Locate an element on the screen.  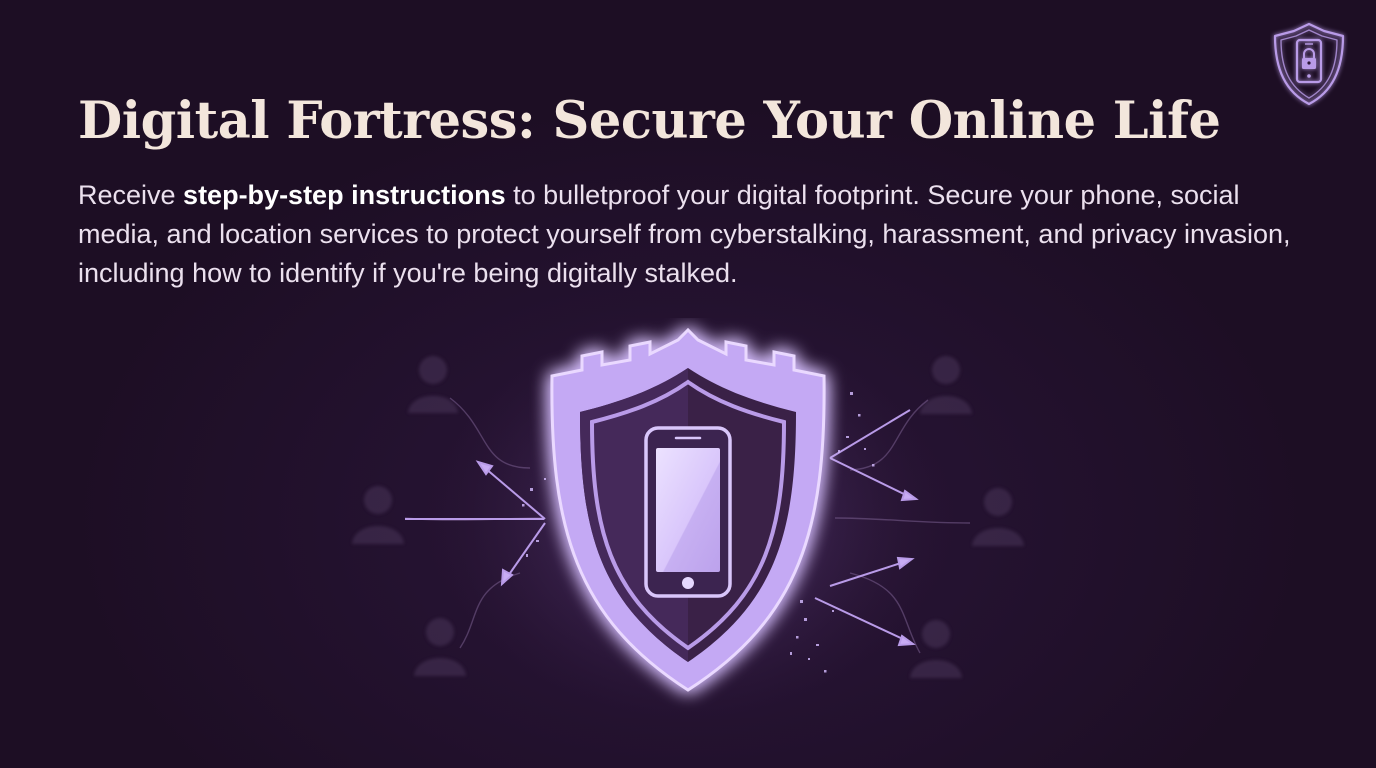
phone-icon is located at coordinates (688, 512).